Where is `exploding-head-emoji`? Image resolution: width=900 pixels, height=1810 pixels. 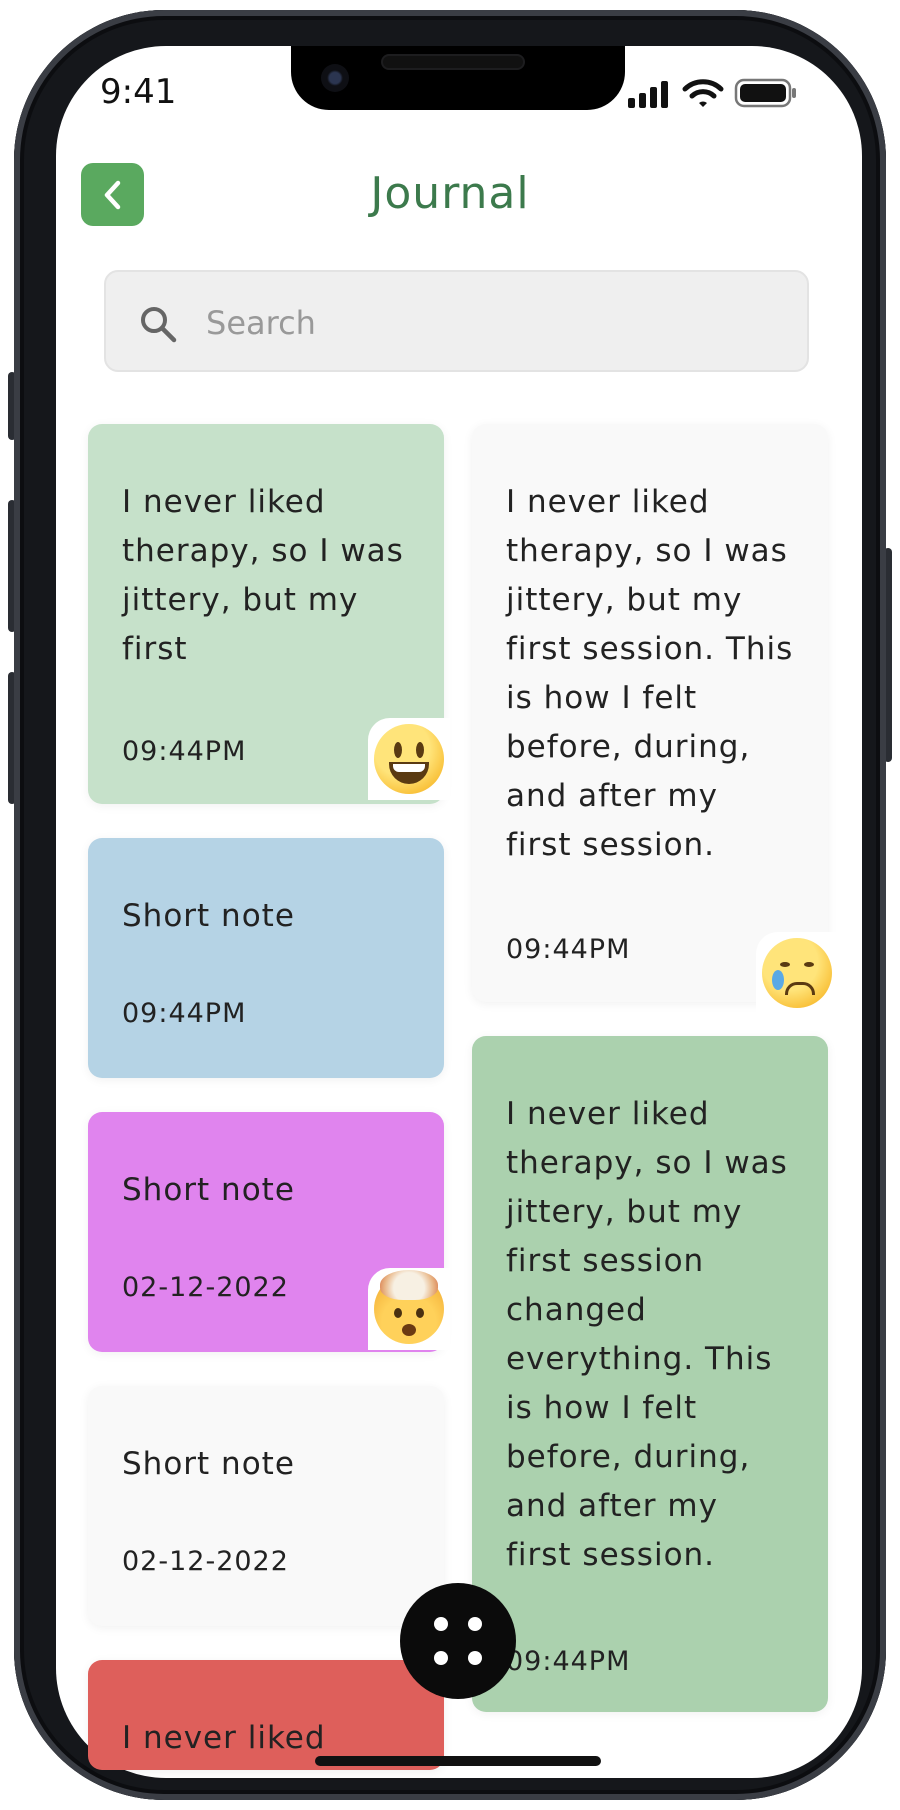
exploding-head-emoji is located at coordinates (409, 1307).